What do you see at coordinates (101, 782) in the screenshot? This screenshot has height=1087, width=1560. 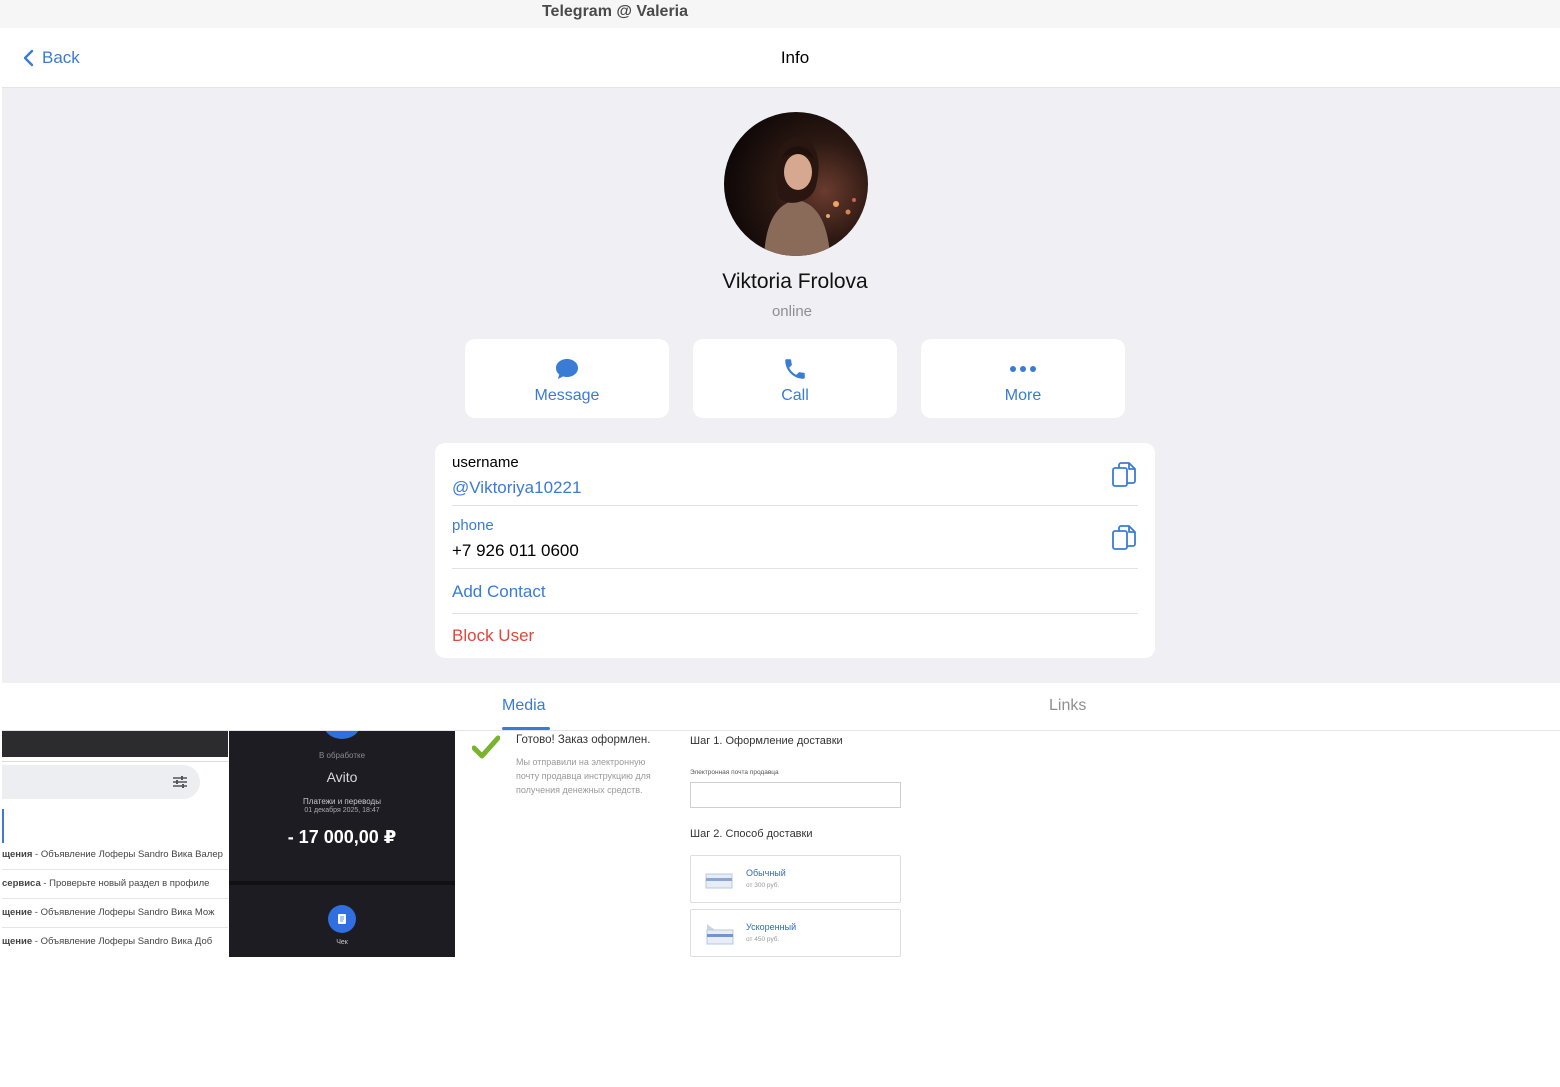 I see `media-thumb-searchbar` at bounding box center [101, 782].